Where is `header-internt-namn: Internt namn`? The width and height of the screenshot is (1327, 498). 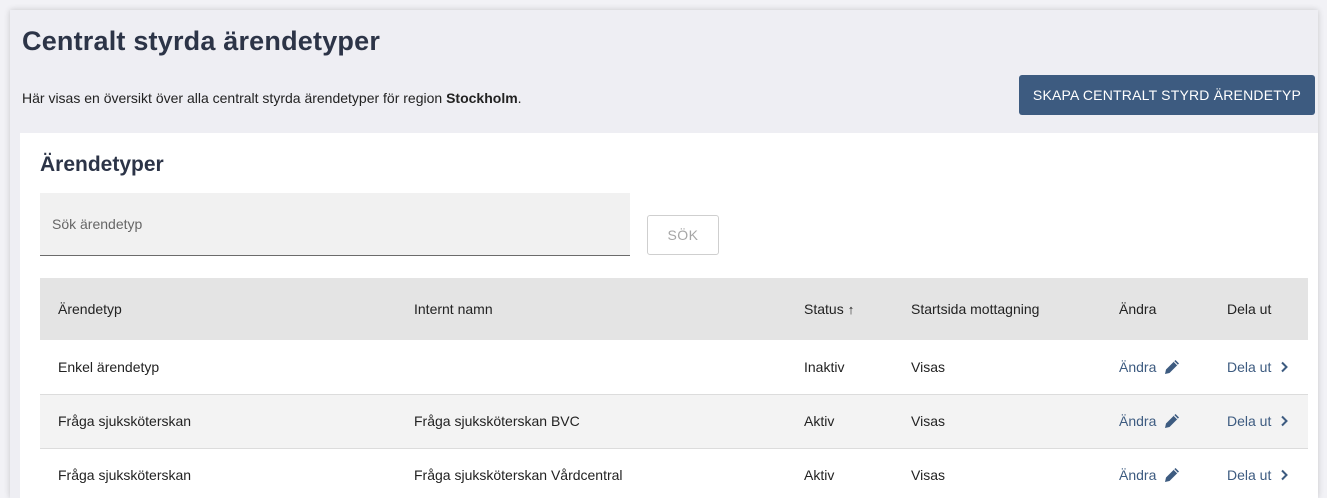
header-internt-namn: Internt namn is located at coordinates (582, 309).